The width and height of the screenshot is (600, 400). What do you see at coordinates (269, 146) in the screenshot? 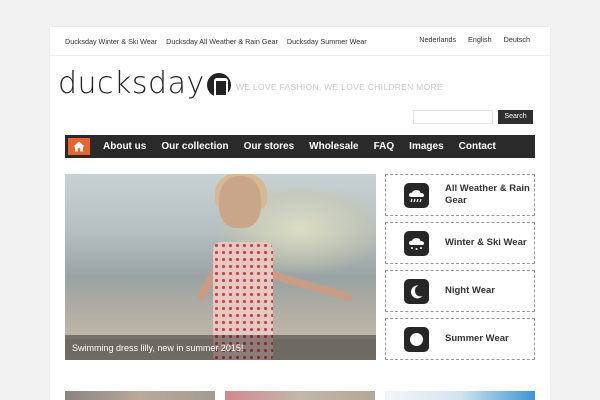
I see `nav-our-stores: Our stores` at bounding box center [269, 146].